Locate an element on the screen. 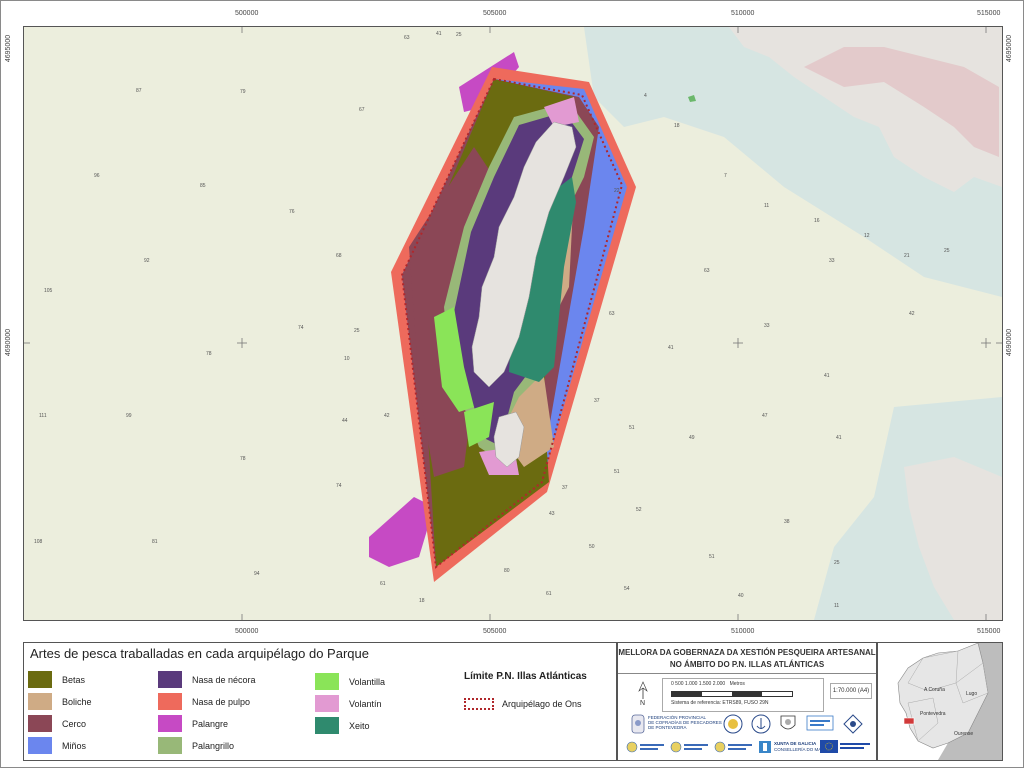  legend-label: Palangre is located at coordinates (210, 723).